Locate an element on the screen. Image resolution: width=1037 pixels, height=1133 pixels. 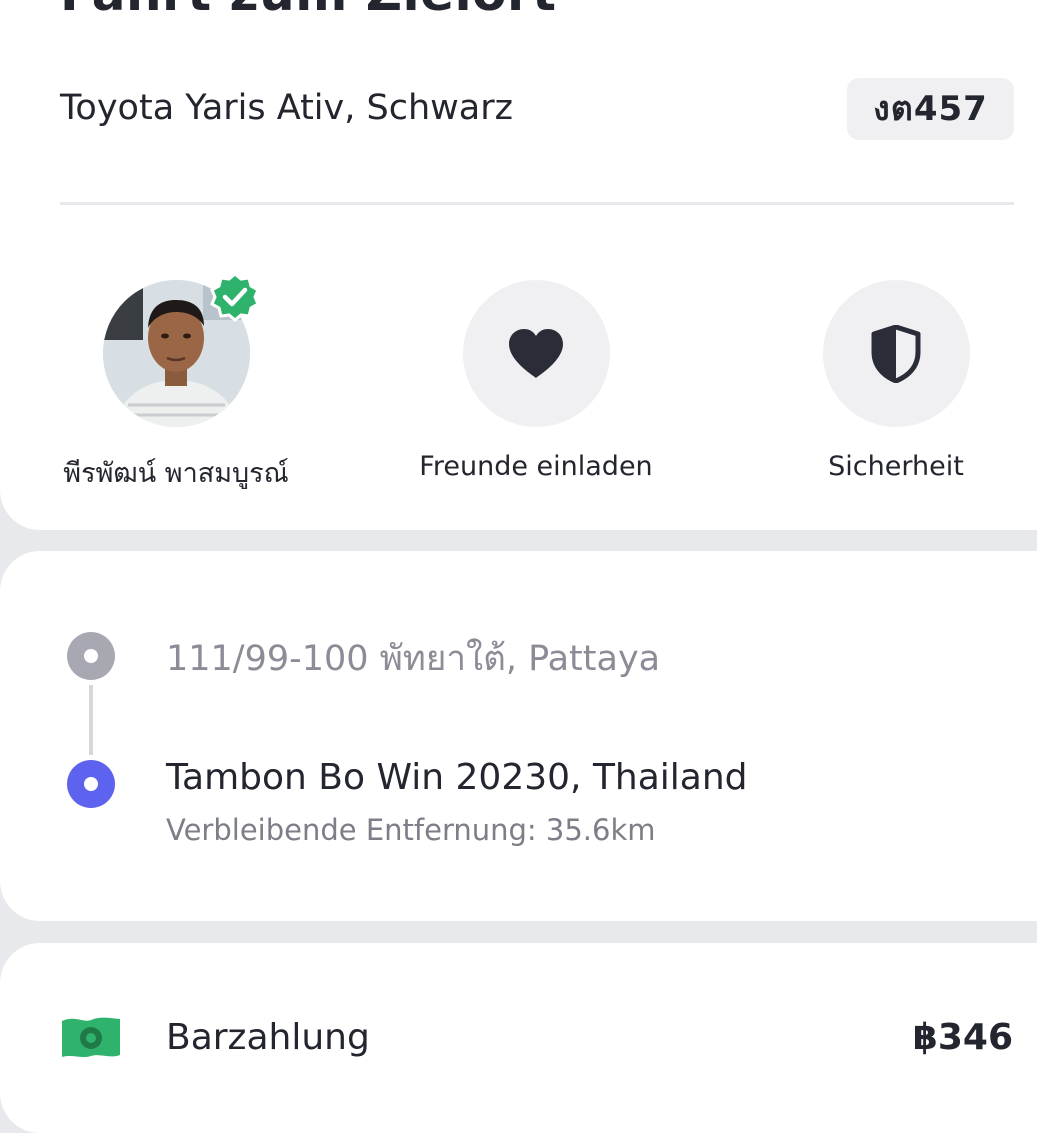
safety-circle is located at coordinates (896, 353).